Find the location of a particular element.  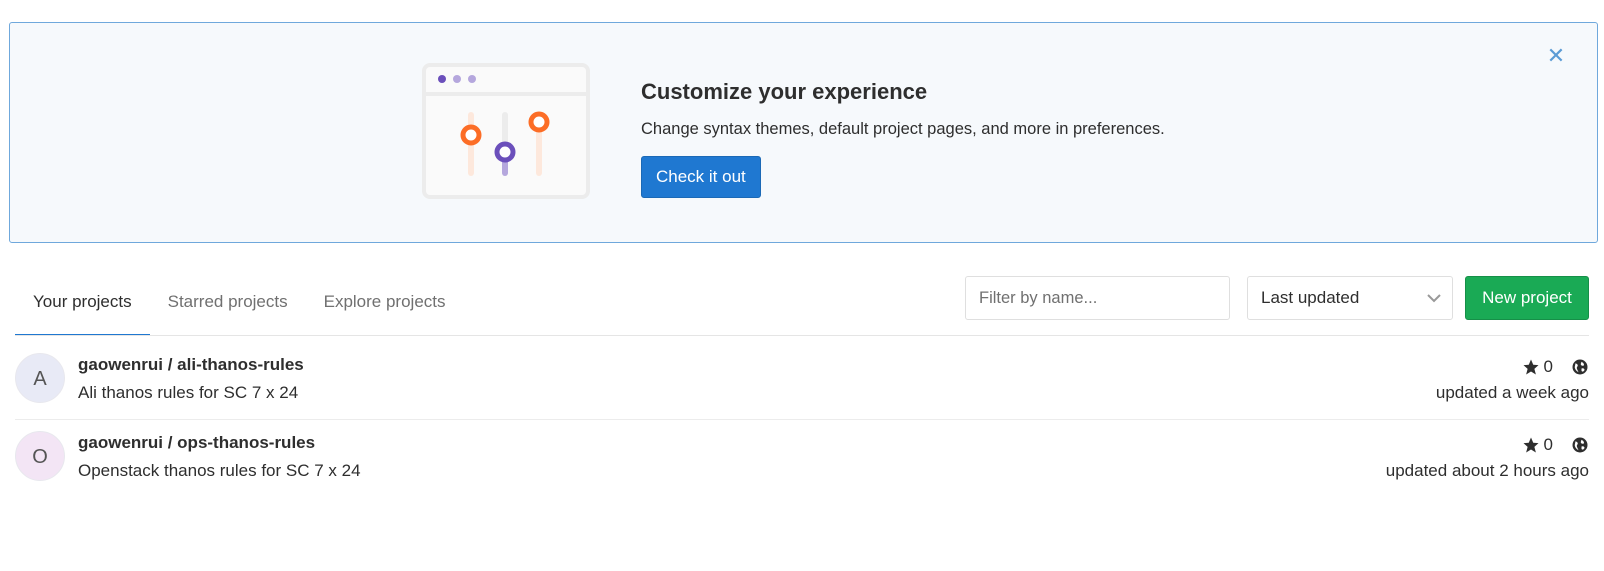

project-description: Ali thanos rules for SC 7 x 24 is located at coordinates (188, 392).